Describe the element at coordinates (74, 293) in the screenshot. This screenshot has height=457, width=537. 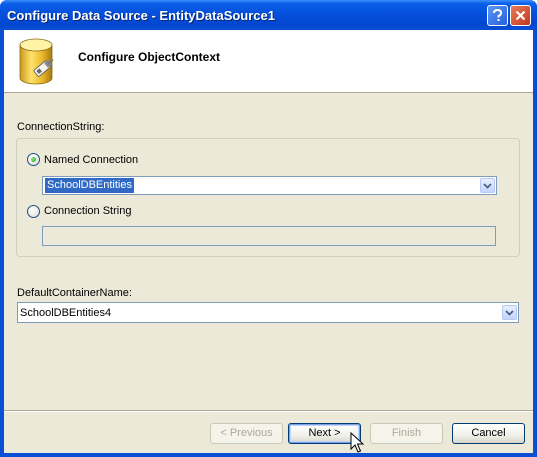
I see `default-container-label: DefaultContainerName:` at that location.